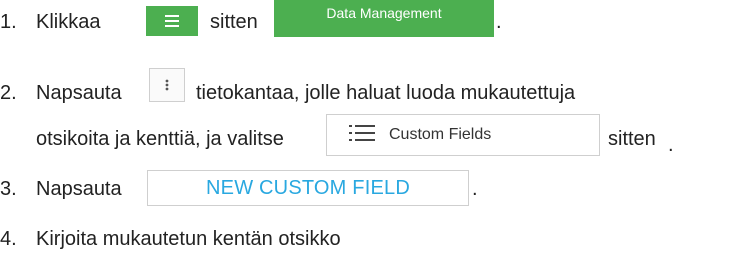  I want to click on new-custom-field-button: NEW CUSTOM FIELD, so click(308, 188).